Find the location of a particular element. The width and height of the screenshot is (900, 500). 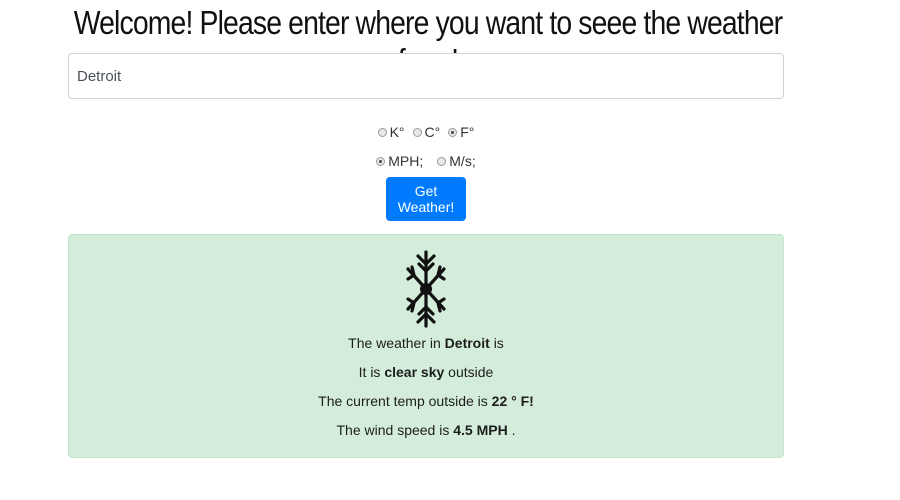

wind-line-prefix: The wind speed is is located at coordinates (393, 430).